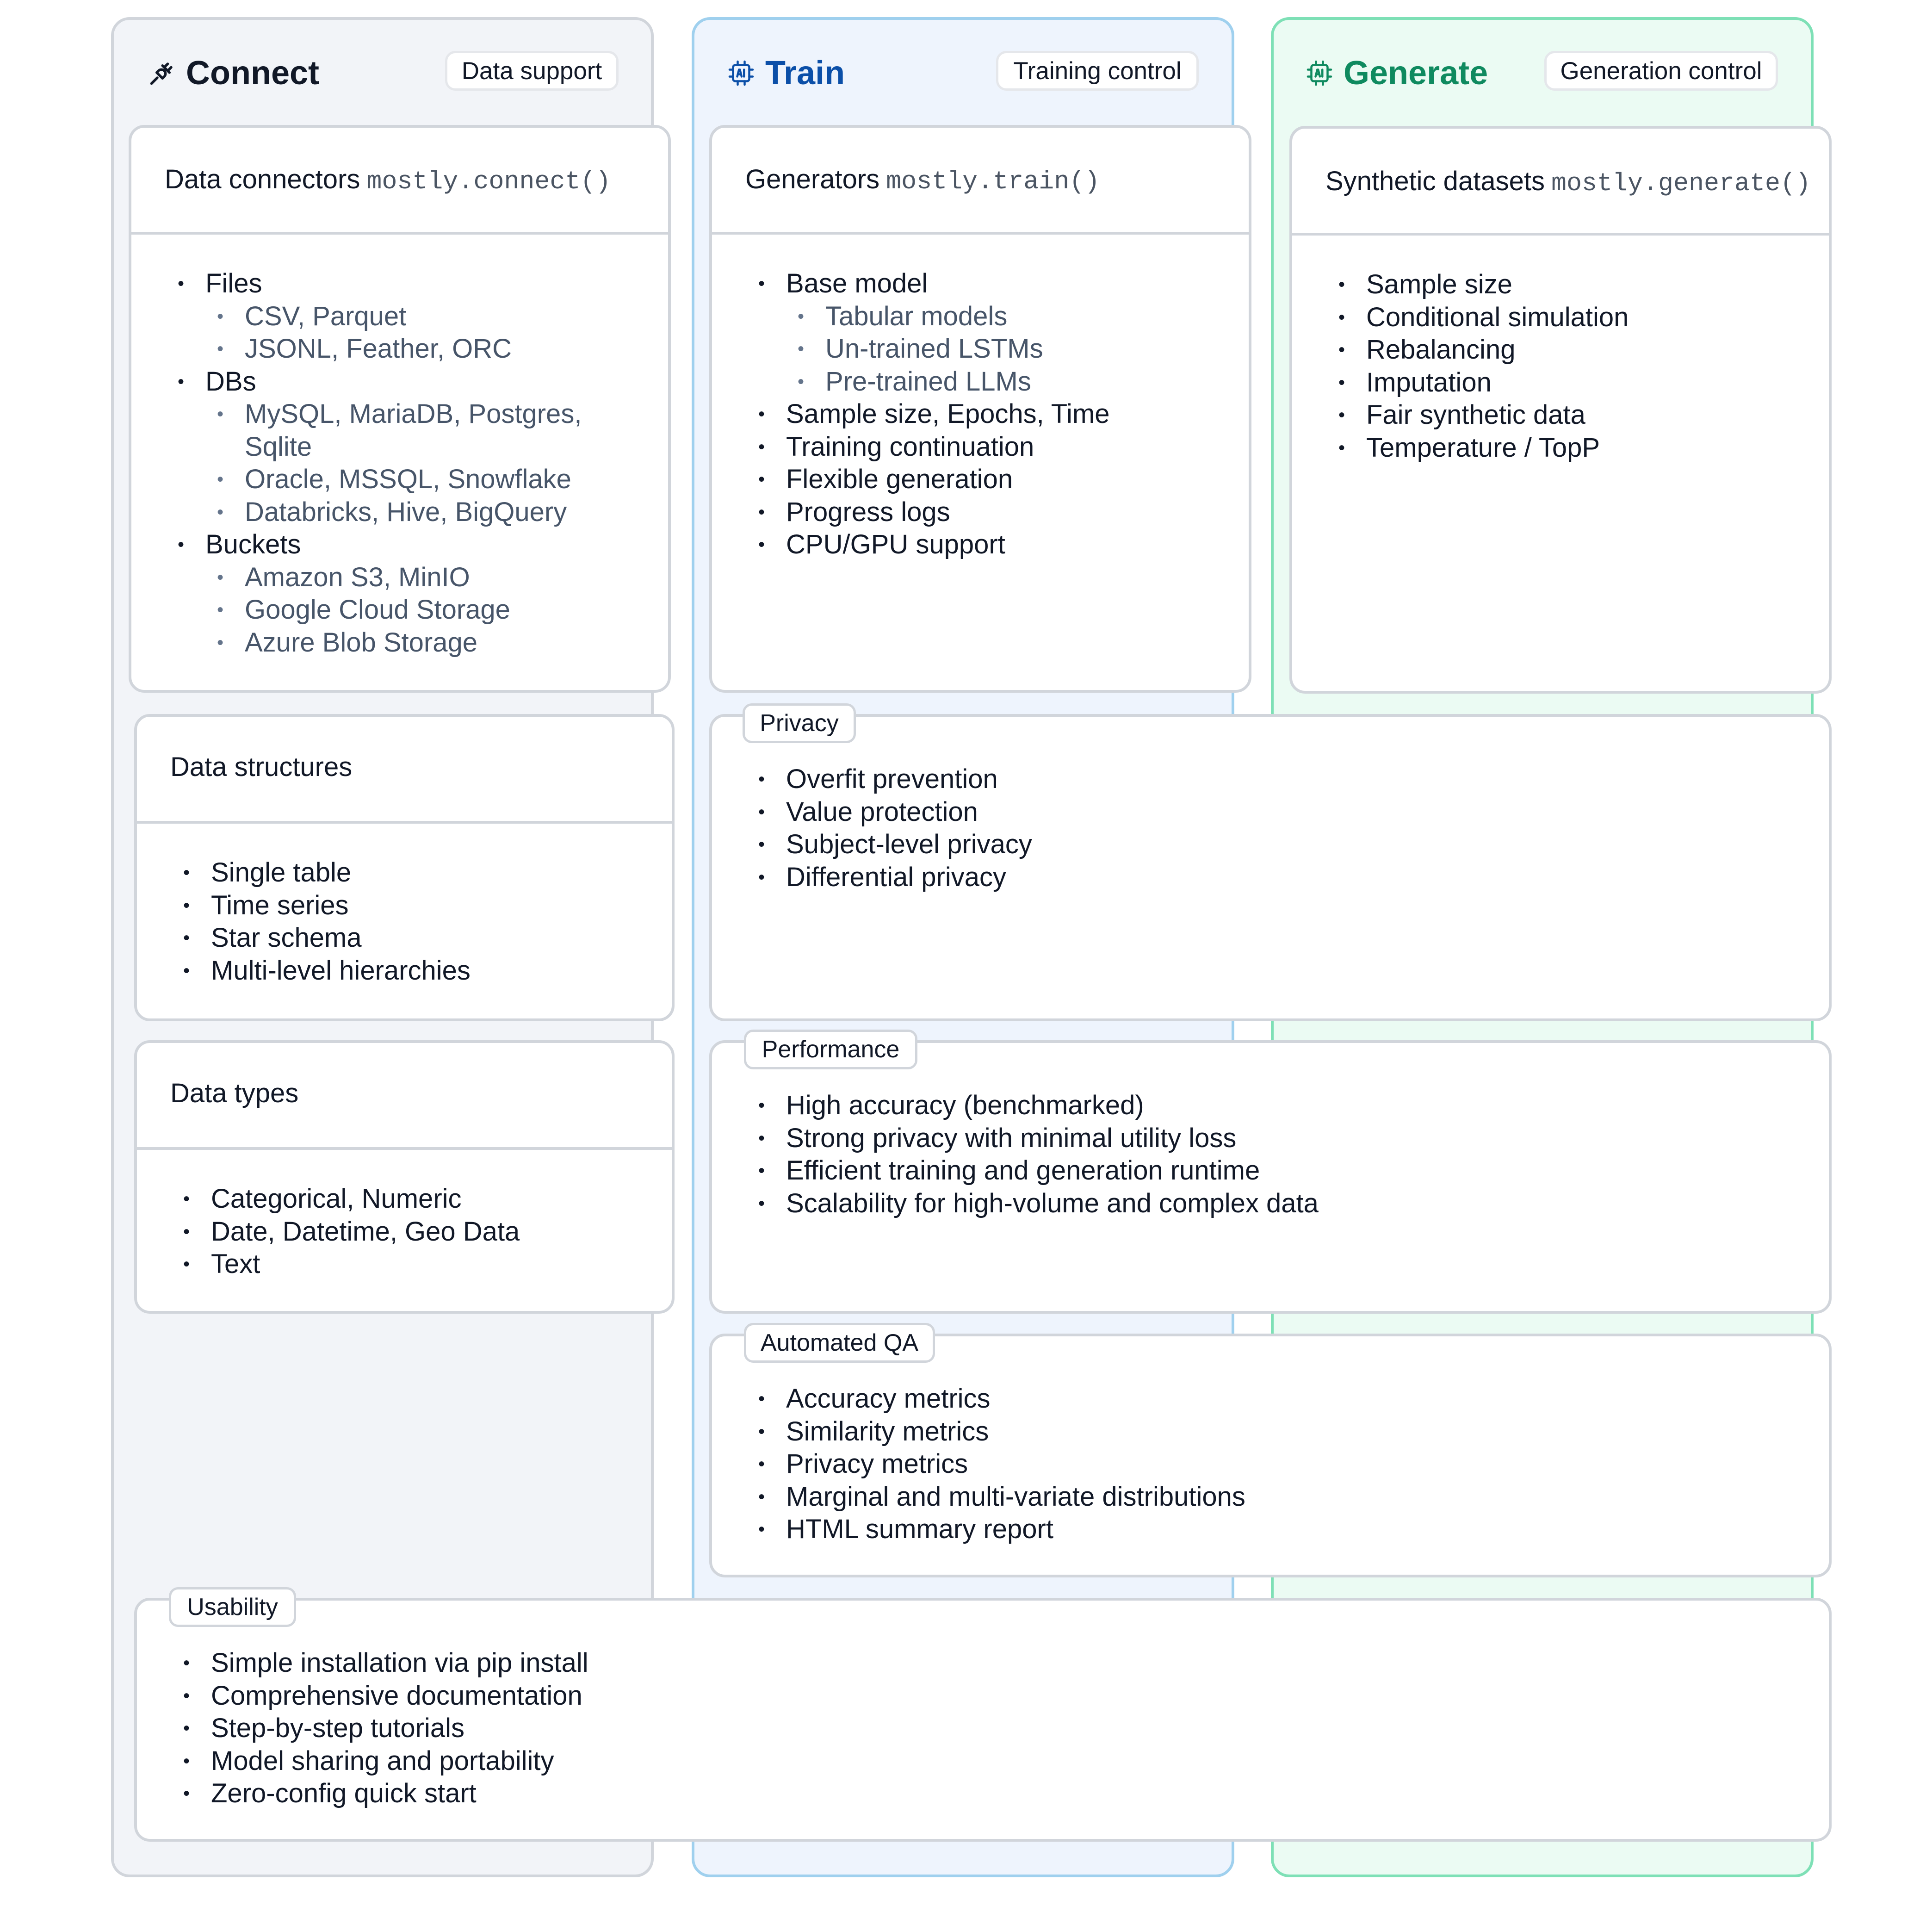  I want to click on list-item: Multi-level hierarchies, so click(327, 971).